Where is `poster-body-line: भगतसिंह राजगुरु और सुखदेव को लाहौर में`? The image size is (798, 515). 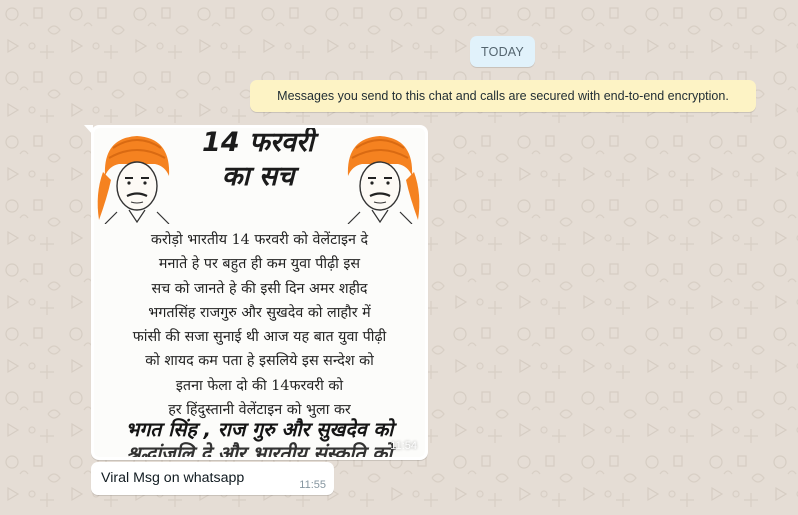
poster-body-line: भगतसिंह राजगुरु और सुखदेव को लाहौर में is located at coordinates (259, 312).